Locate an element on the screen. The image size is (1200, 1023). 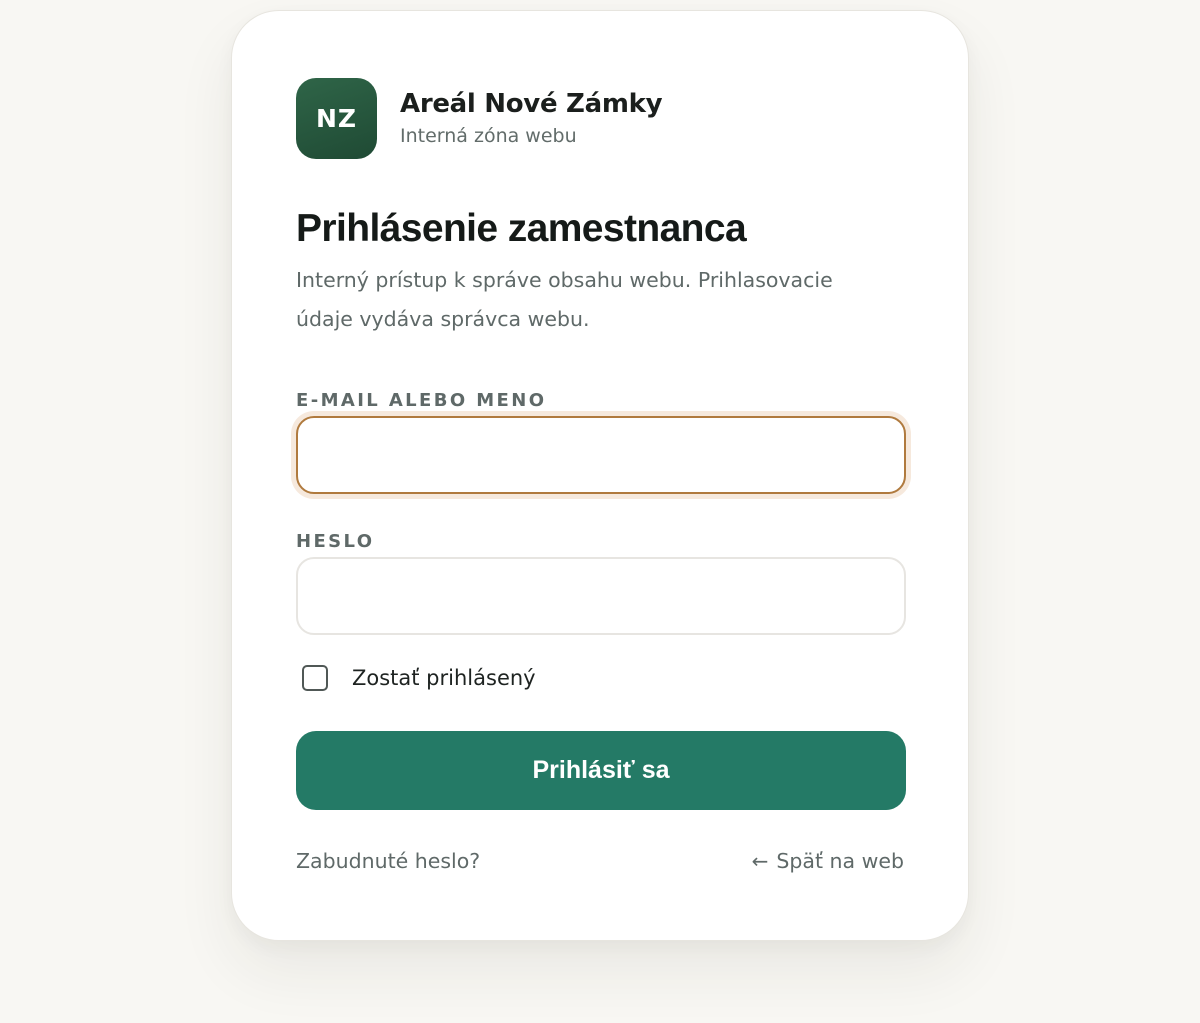
brand-logo: NZ is located at coordinates (336, 118).